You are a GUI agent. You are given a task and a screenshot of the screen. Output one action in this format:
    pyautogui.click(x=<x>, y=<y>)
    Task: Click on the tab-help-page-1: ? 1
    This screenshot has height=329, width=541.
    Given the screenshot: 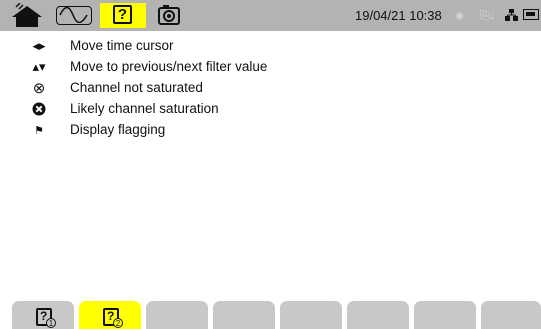 What is the action you would take?
    pyautogui.click(x=43, y=315)
    